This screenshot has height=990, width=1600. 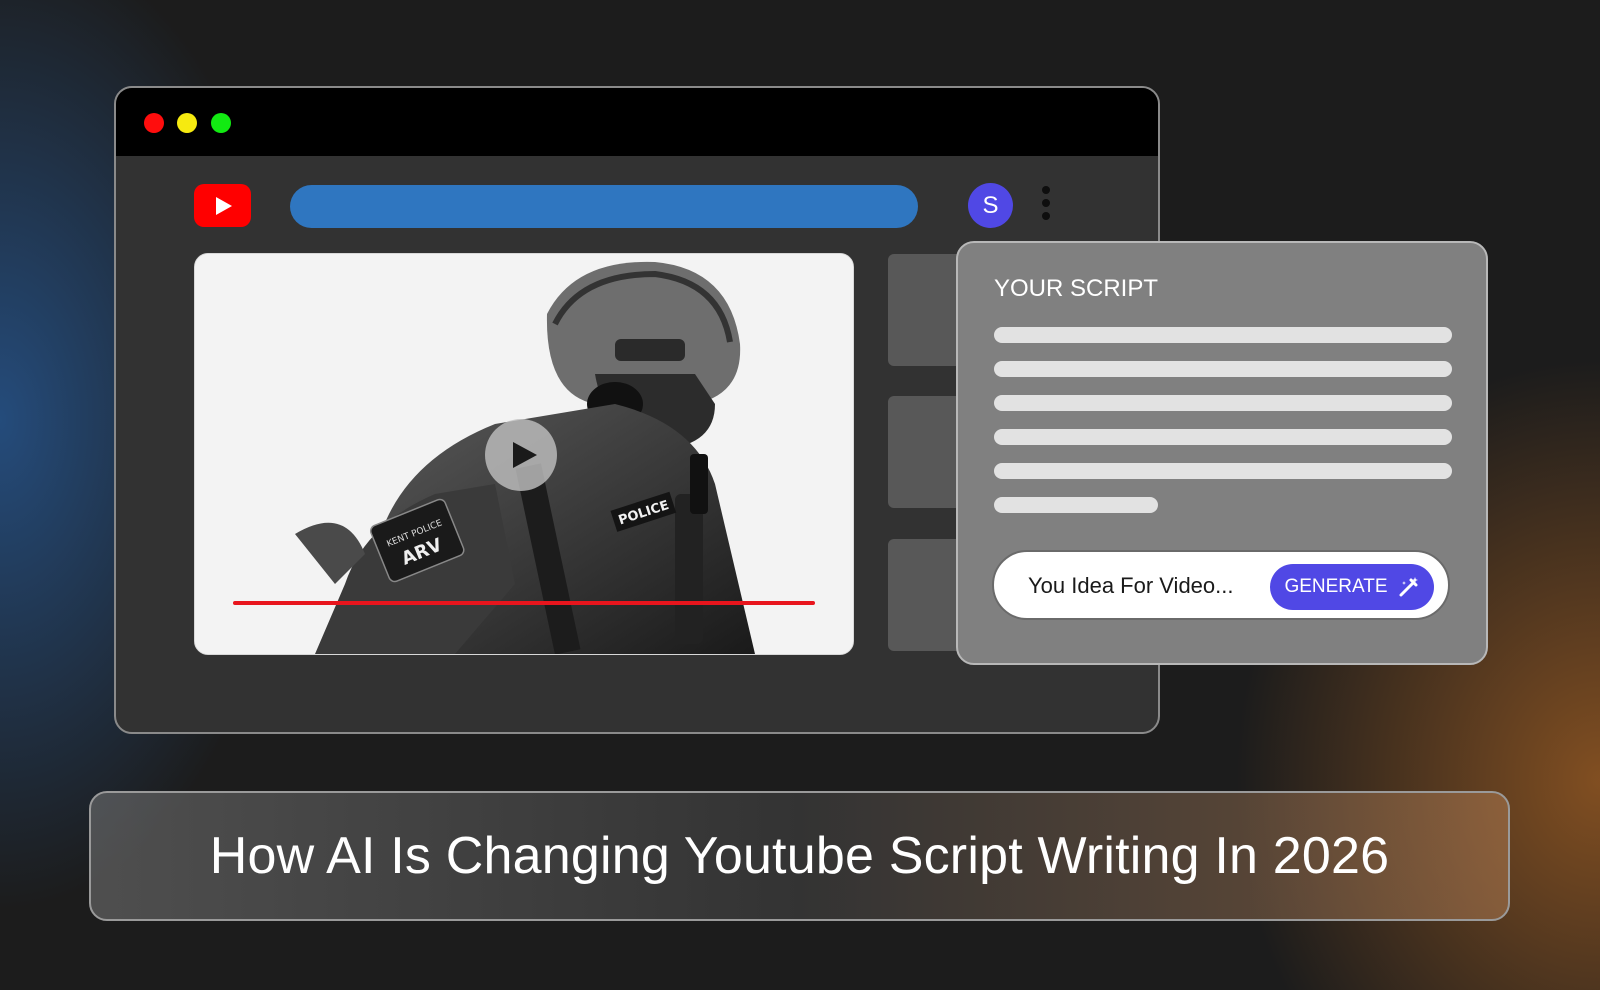 I want to click on youtube-logo-icon, so click(x=222, y=205).